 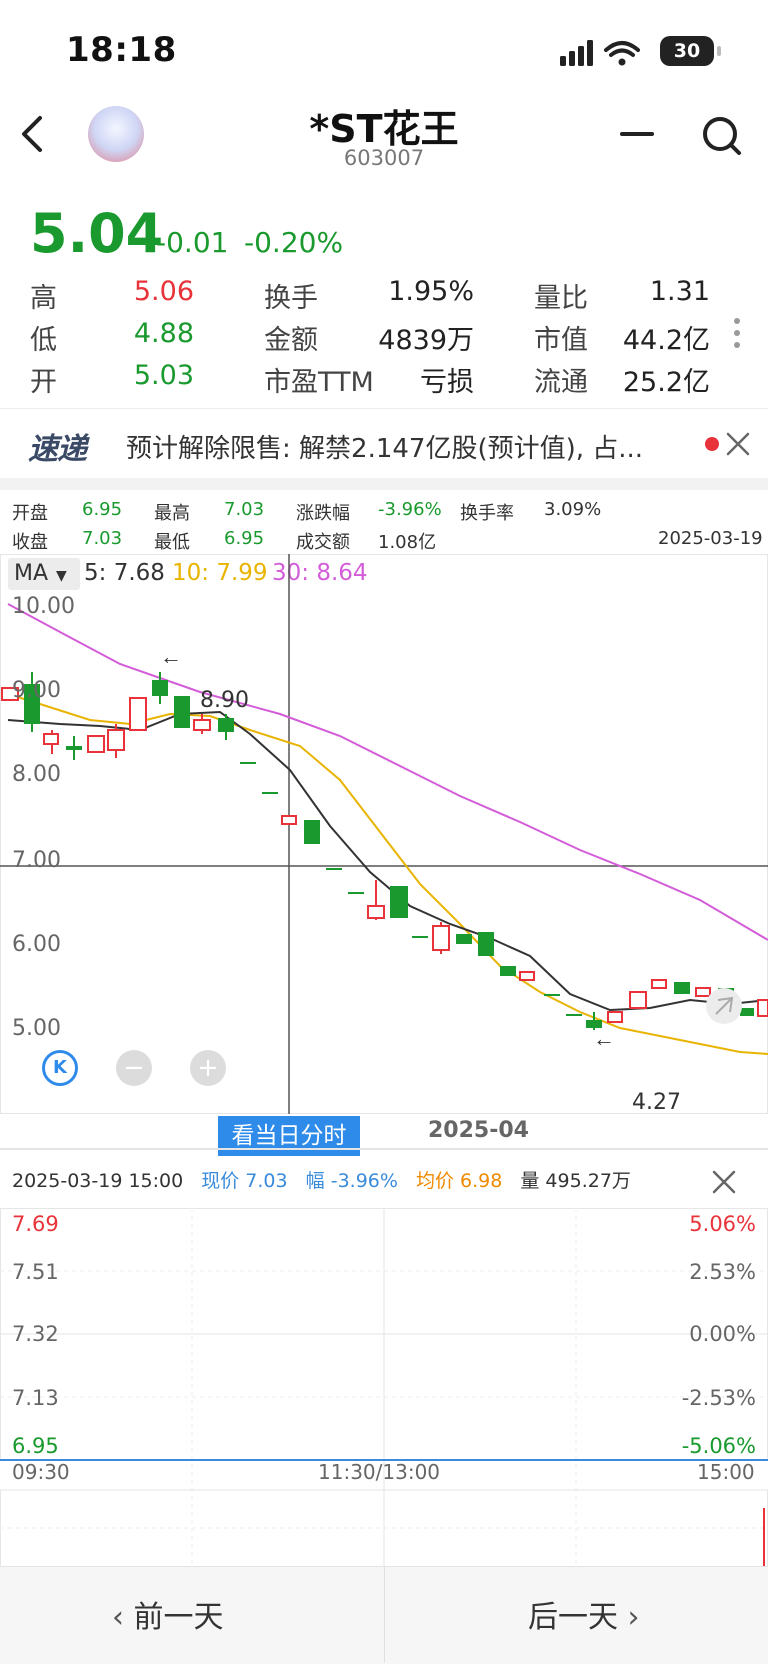 What do you see at coordinates (407, 542) in the screenshot?
I see `info-amount-value: 1.08亿` at bounding box center [407, 542].